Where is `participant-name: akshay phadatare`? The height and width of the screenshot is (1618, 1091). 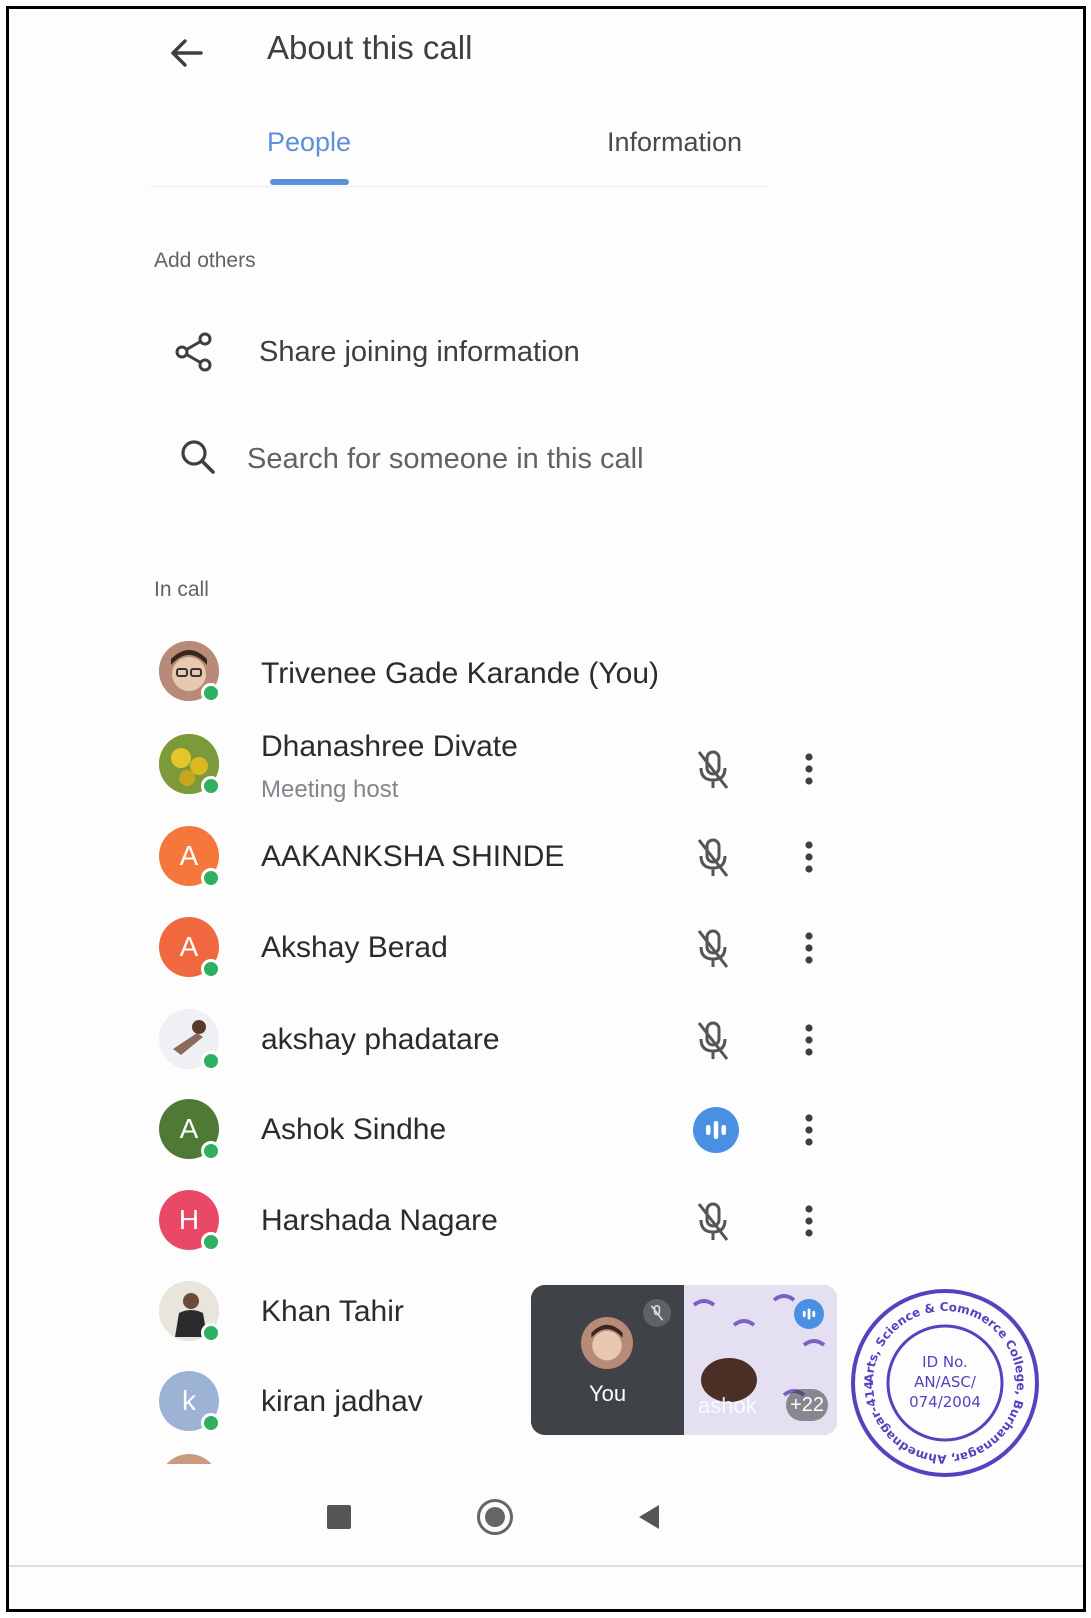
participant-name: akshay phadatare is located at coordinates (380, 1039).